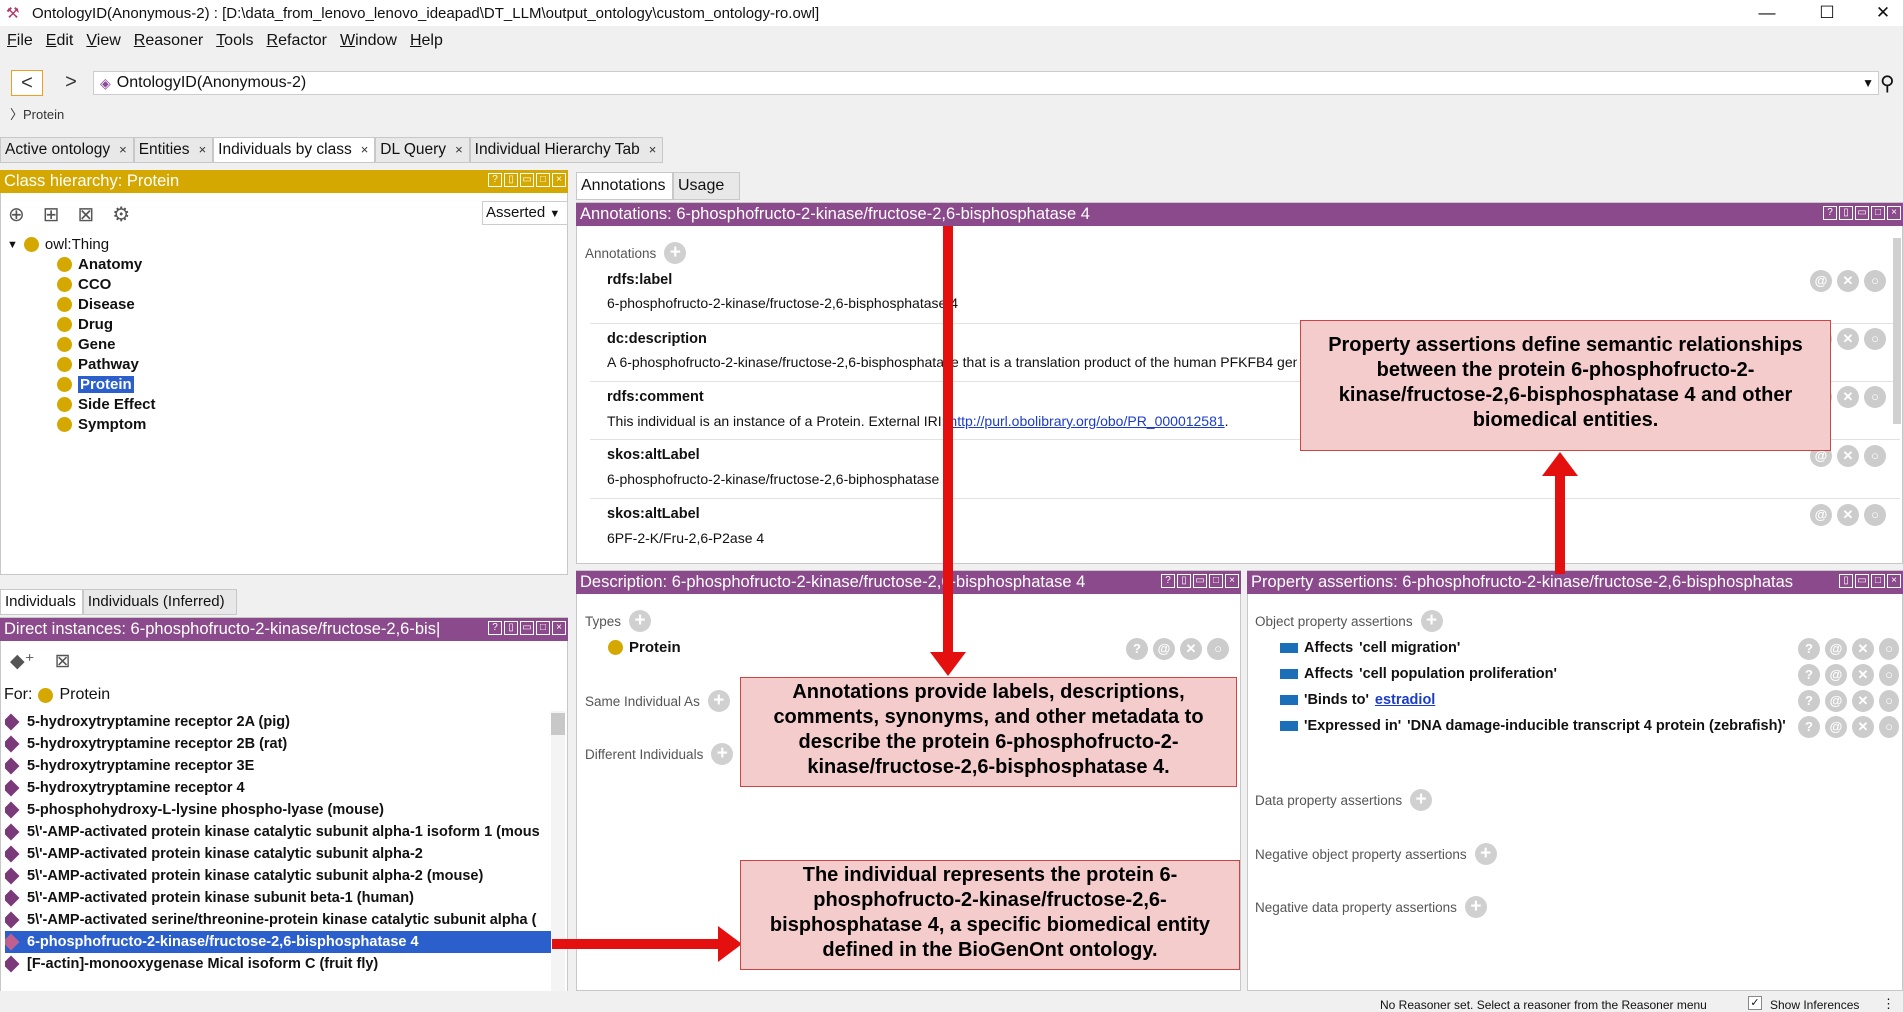  I want to click on add-negative-data-property-button: +, so click(1475, 907).